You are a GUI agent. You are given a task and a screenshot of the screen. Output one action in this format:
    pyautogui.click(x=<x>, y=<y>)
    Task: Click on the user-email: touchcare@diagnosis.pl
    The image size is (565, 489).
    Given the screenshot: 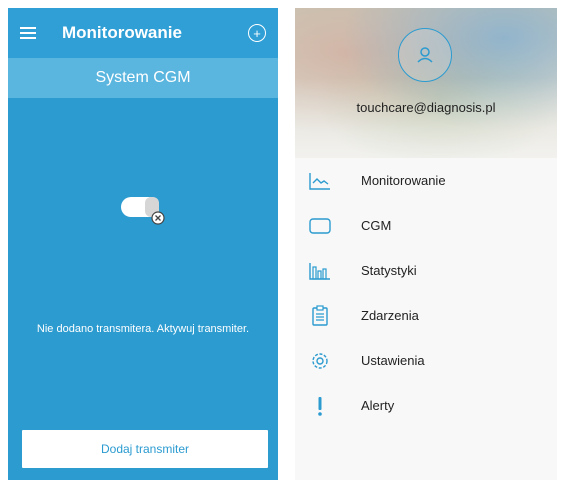 What is the action you would take?
    pyautogui.click(x=426, y=107)
    